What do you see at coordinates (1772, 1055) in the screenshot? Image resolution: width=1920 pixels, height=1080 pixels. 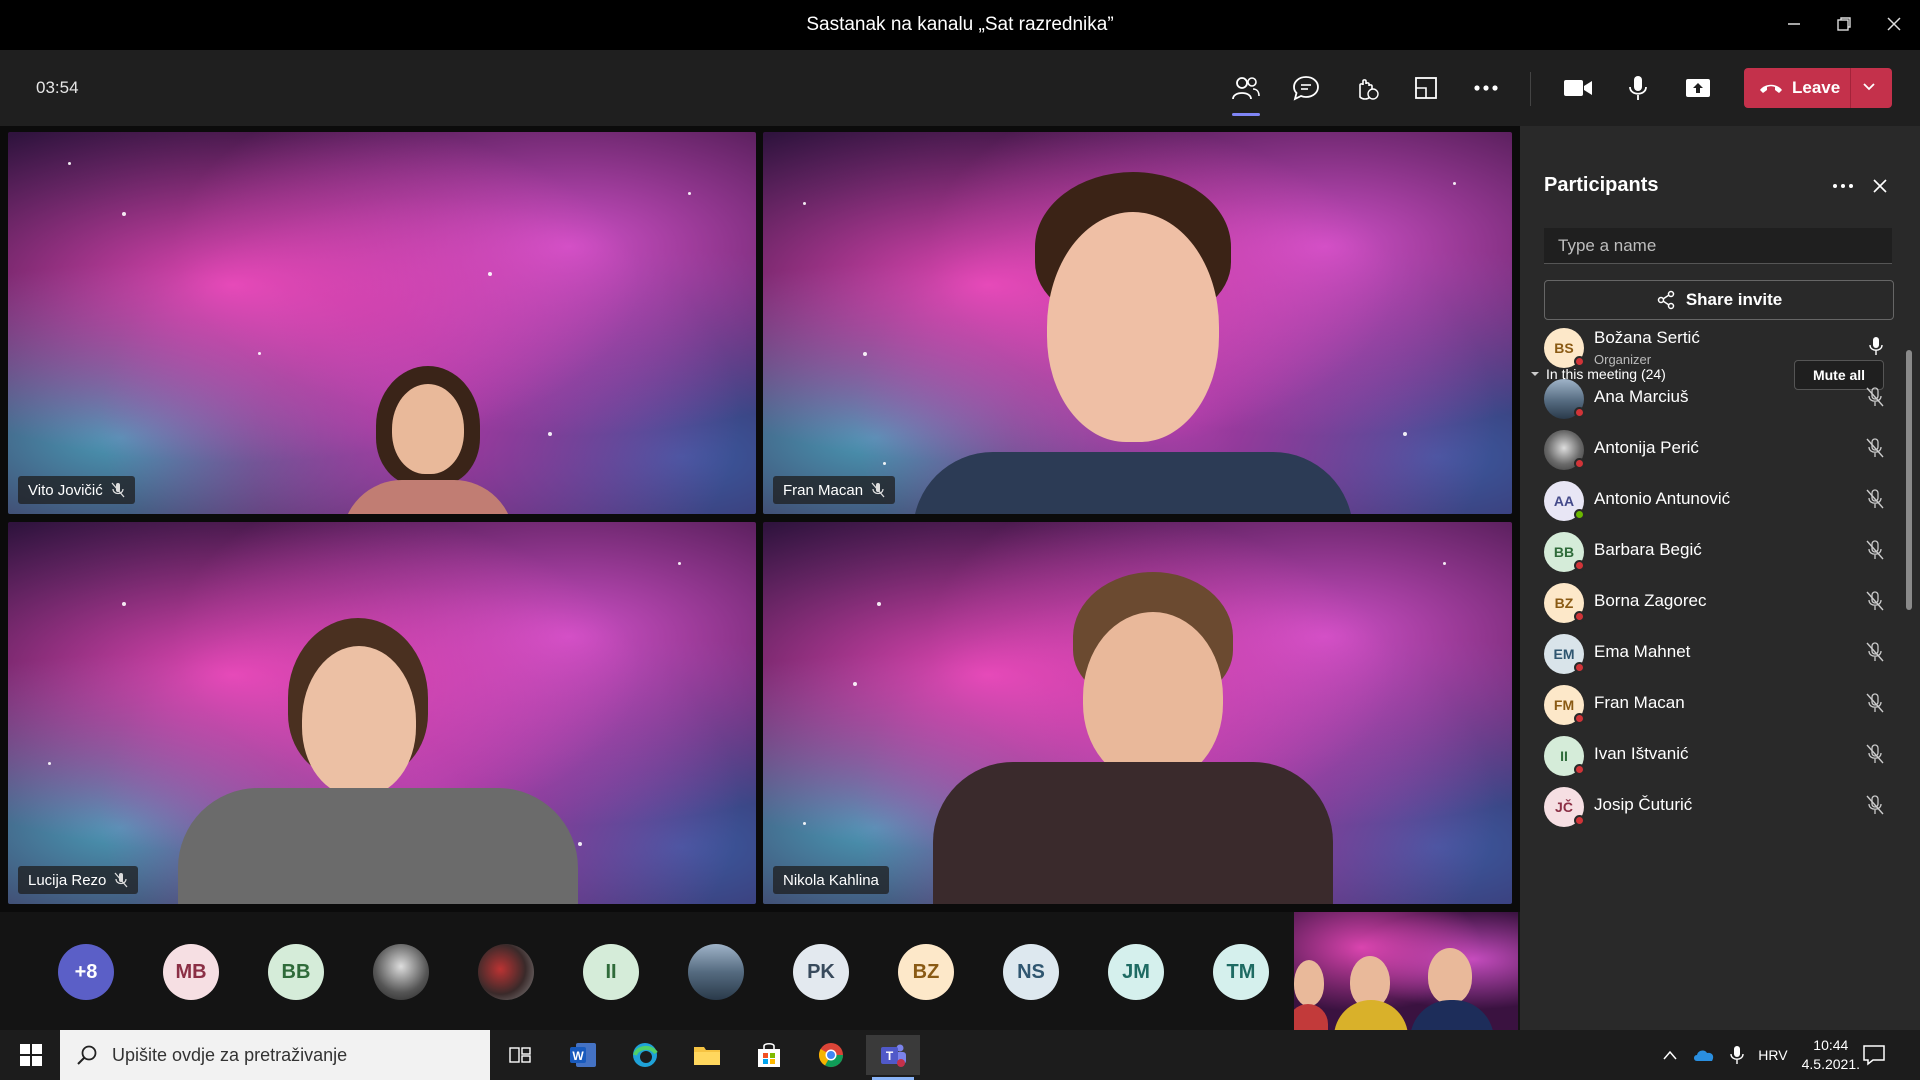 I see `language-indicator: HRV` at bounding box center [1772, 1055].